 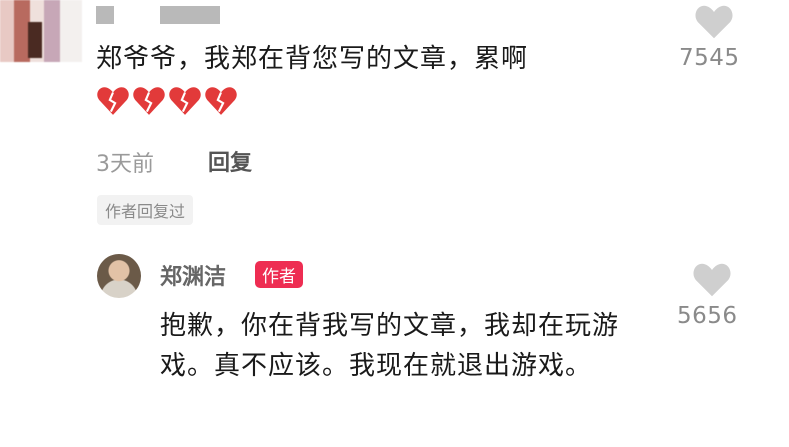 What do you see at coordinates (709, 58) in the screenshot?
I see `comment-like-count: 7545` at bounding box center [709, 58].